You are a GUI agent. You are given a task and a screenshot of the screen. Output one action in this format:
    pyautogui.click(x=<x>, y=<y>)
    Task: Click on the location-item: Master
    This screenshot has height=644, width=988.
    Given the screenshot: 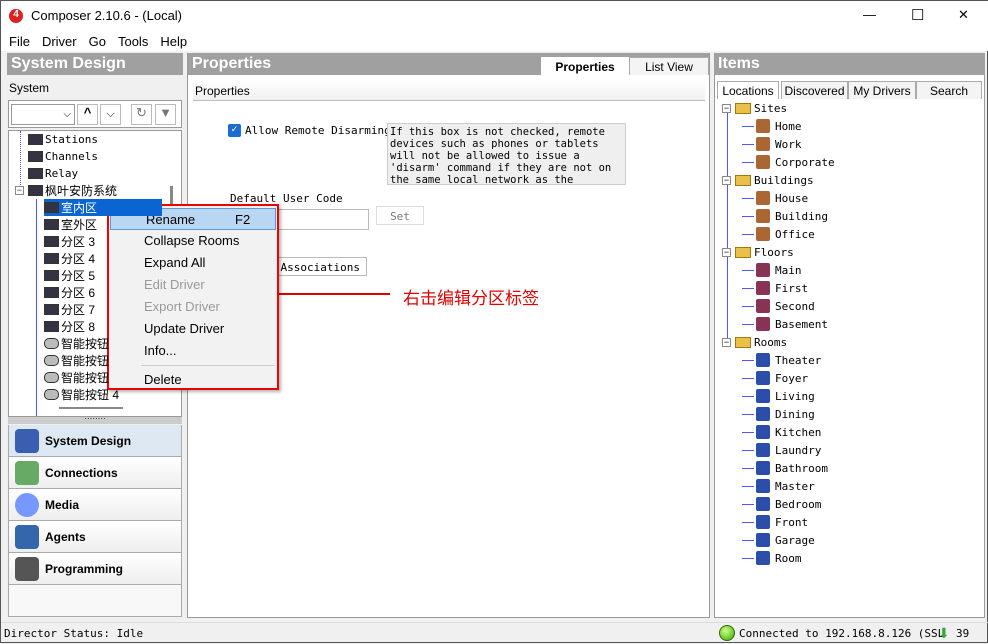 What is the action you would take?
    pyautogui.click(x=778, y=486)
    